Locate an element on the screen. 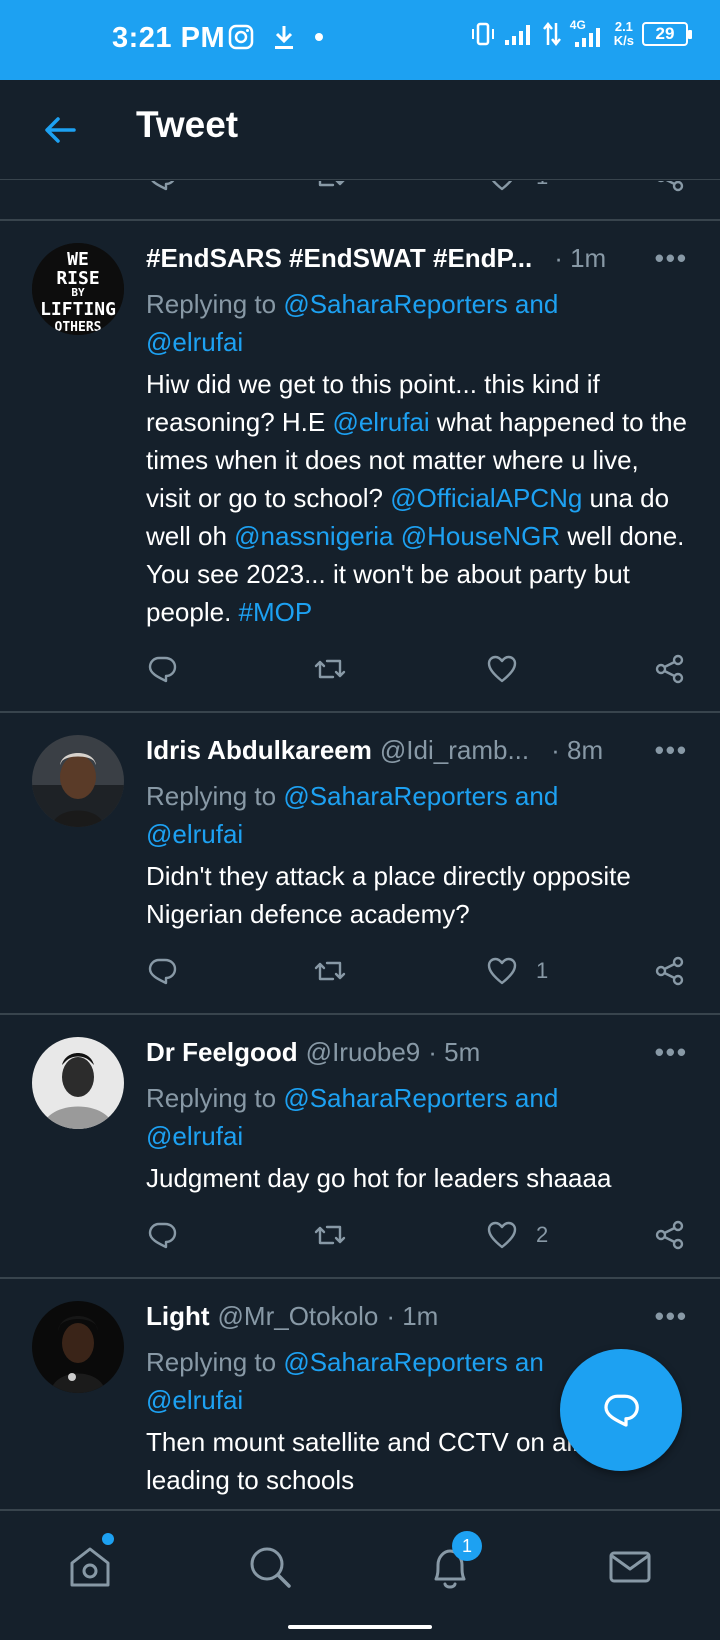 Image resolution: width=720 pixels, height=1640 pixels. display-name: Idris Abdulkareem is located at coordinates (259, 750).